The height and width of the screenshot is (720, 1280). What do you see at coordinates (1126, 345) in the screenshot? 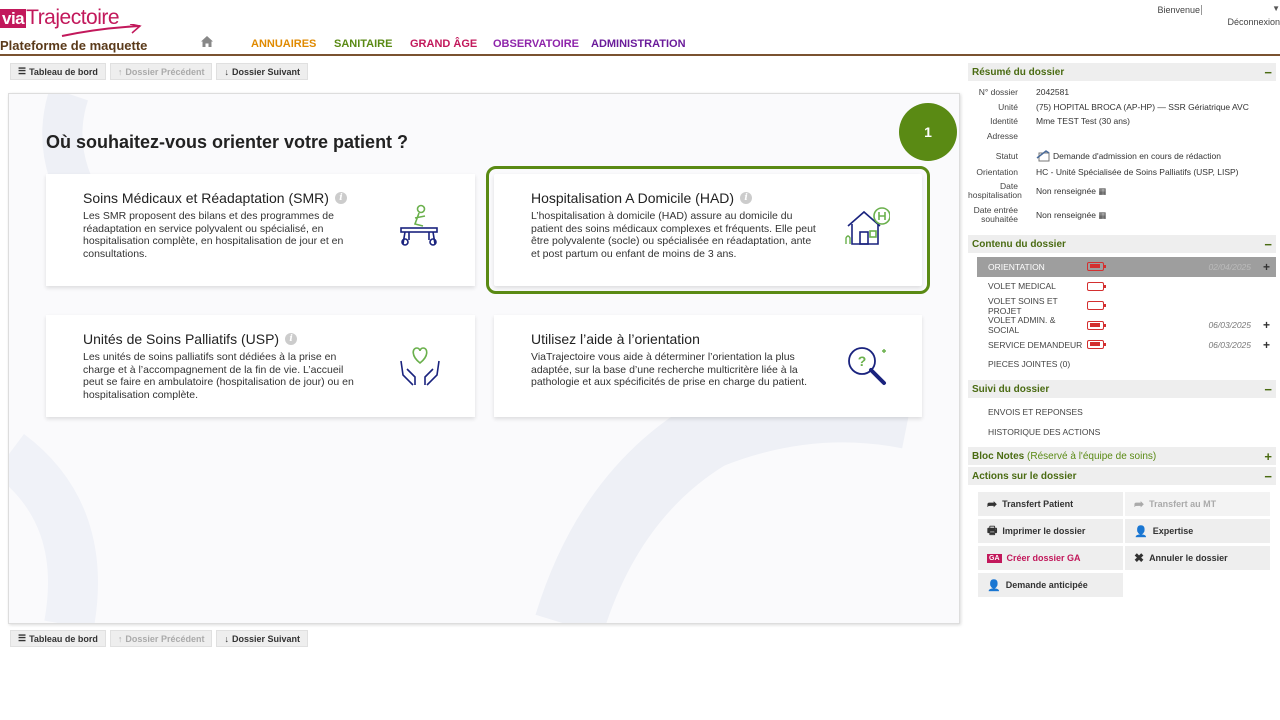
I see `content-item-requesting-service: SERVICE DEMANDEUR 06/03/2025 +` at bounding box center [1126, 345].